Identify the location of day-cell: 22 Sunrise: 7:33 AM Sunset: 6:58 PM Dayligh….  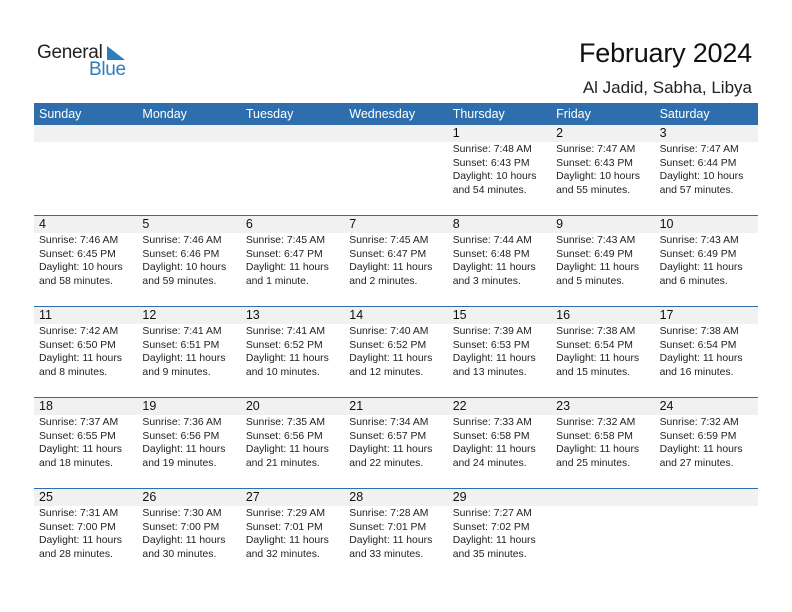
(499, 443).